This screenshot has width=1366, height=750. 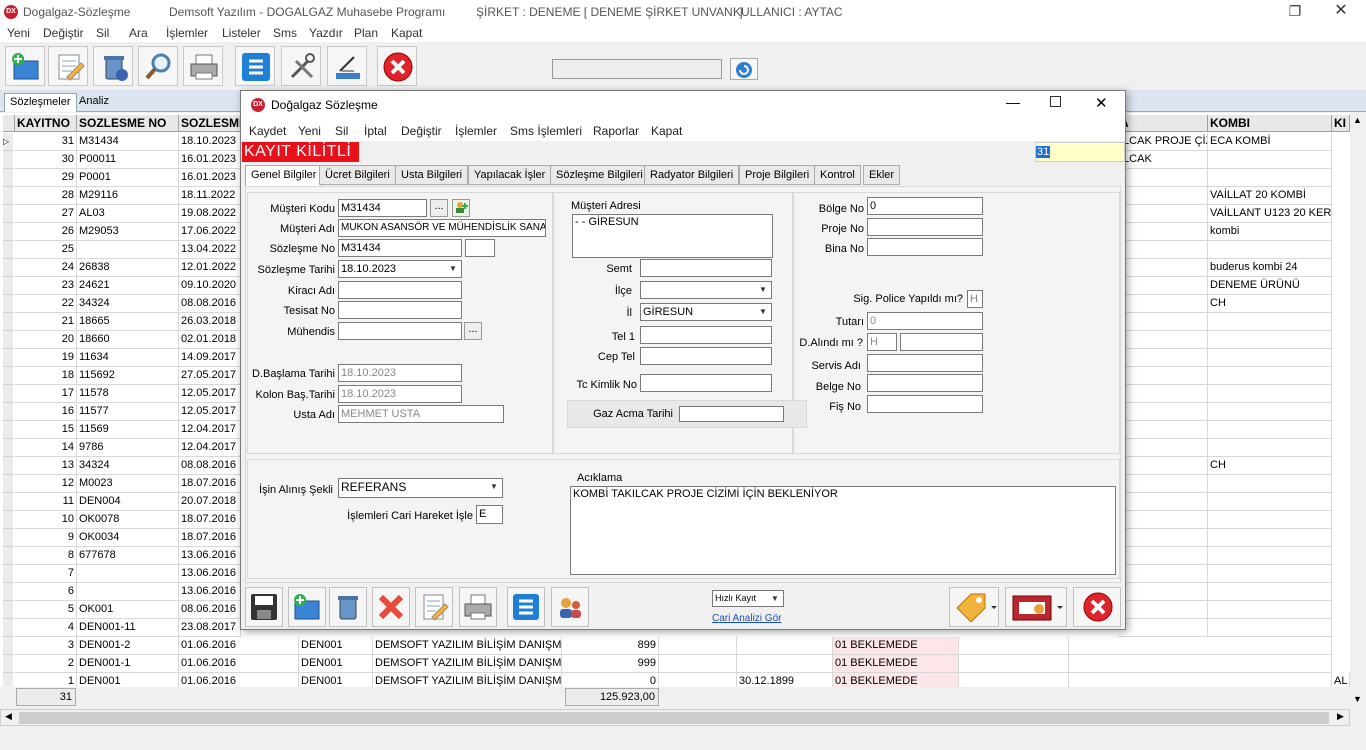 What do you see at coordinates (46, 196) in the screenshot?
I see `cell-kayitno: 28` at bounding box center [46, 196].